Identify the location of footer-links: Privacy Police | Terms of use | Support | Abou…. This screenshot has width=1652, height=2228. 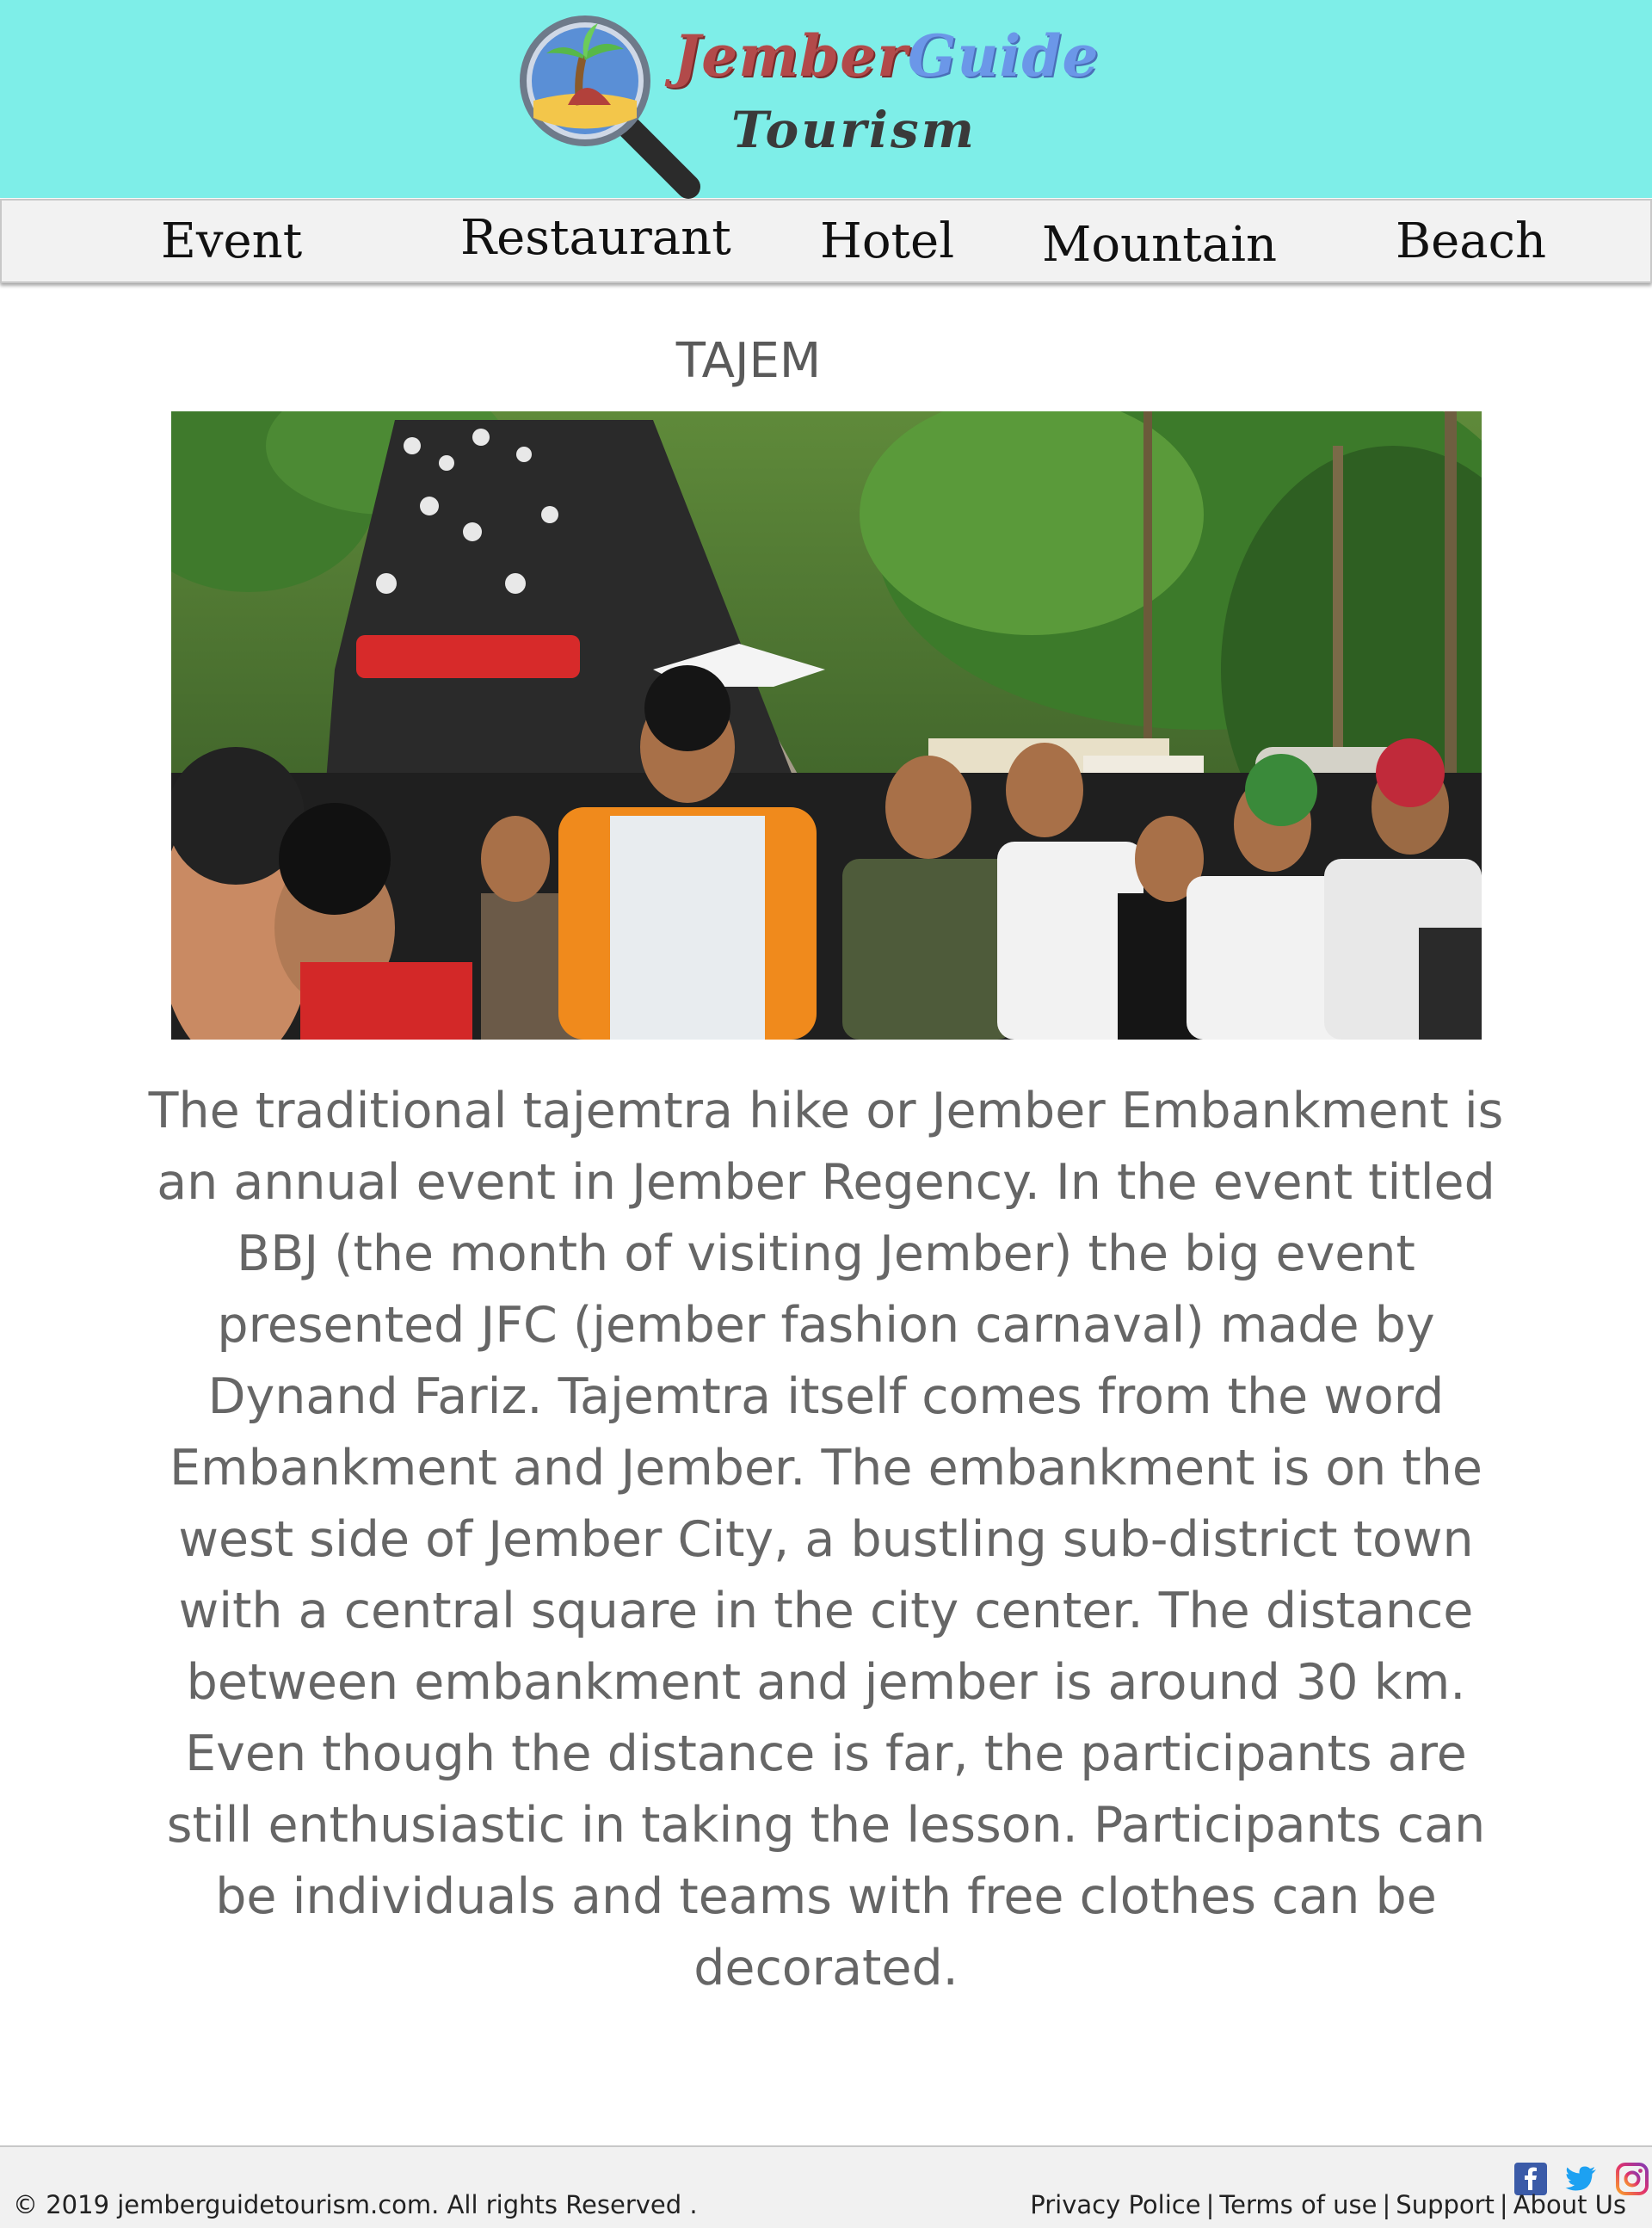
(1328, 2204).